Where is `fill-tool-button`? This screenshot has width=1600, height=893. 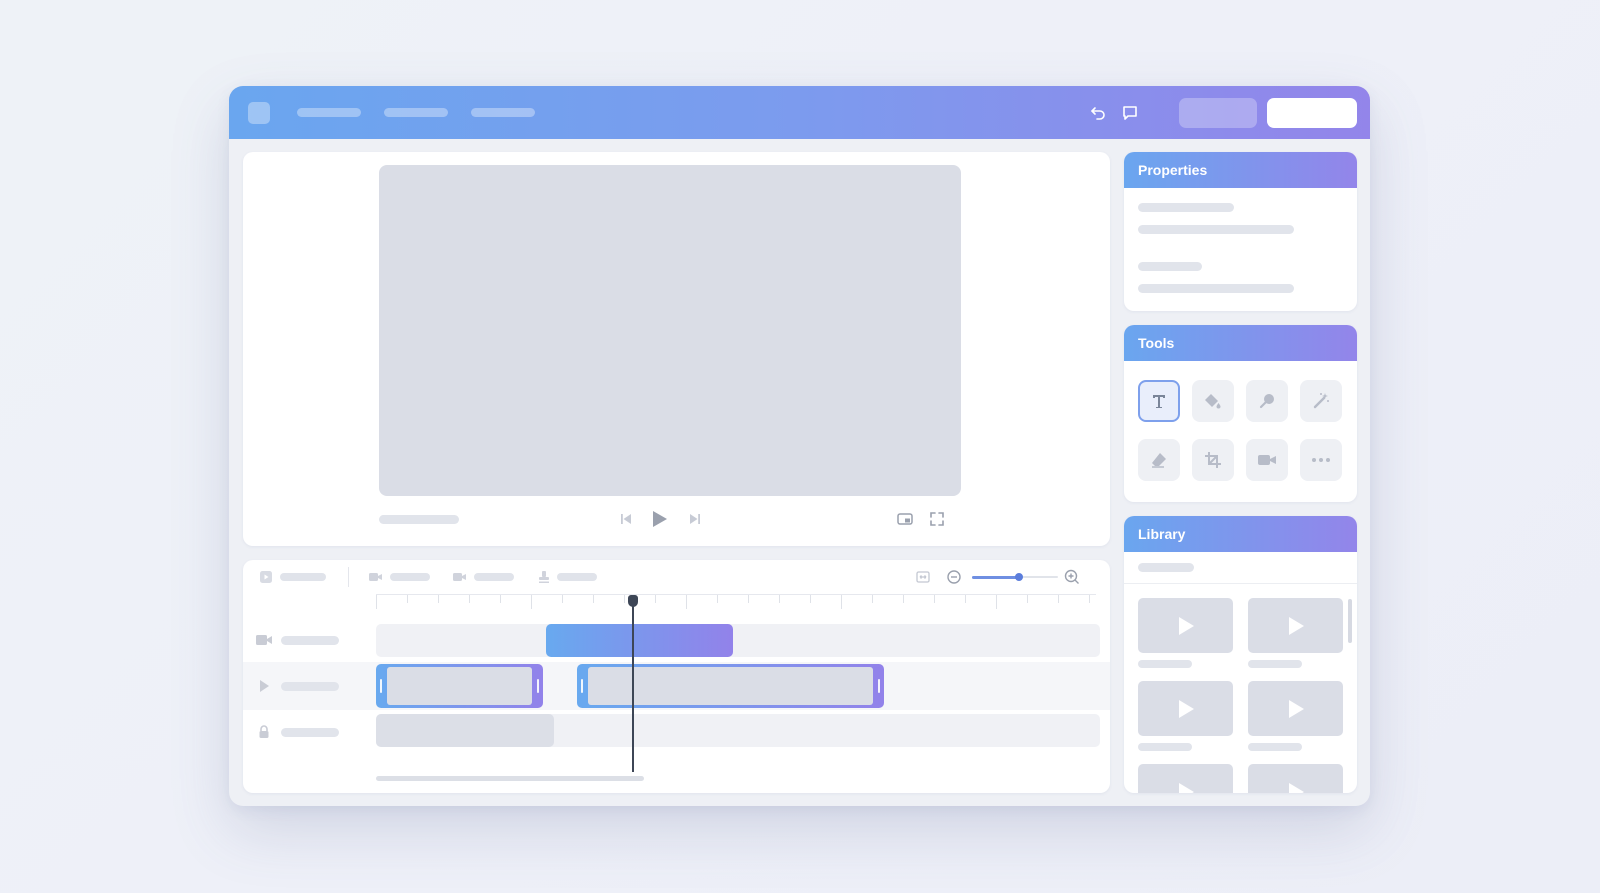
fill-tool-button is located at coordinates (1213, 401).